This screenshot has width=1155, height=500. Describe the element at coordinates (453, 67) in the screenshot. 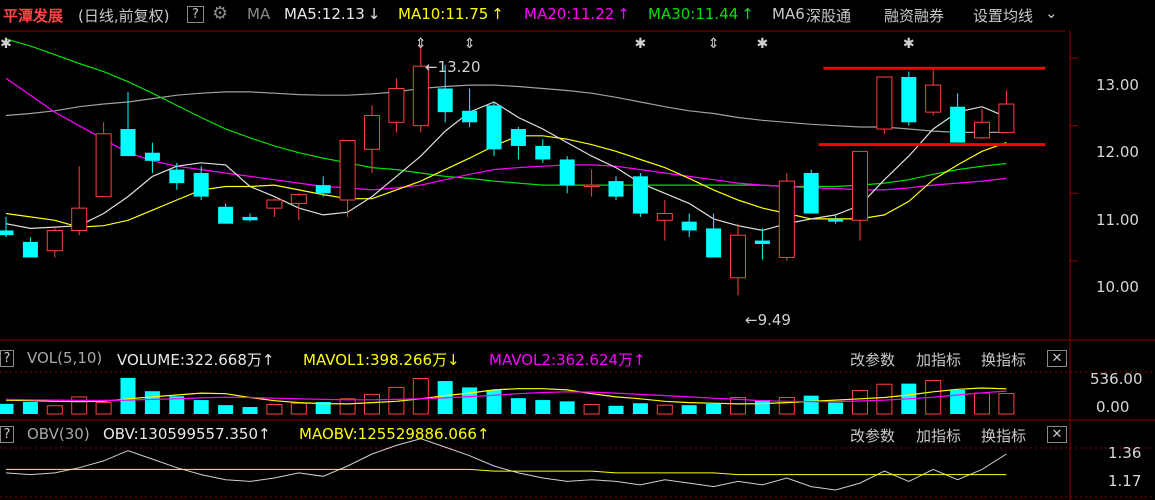

I see `high-price-label: ←13.20` at that location.